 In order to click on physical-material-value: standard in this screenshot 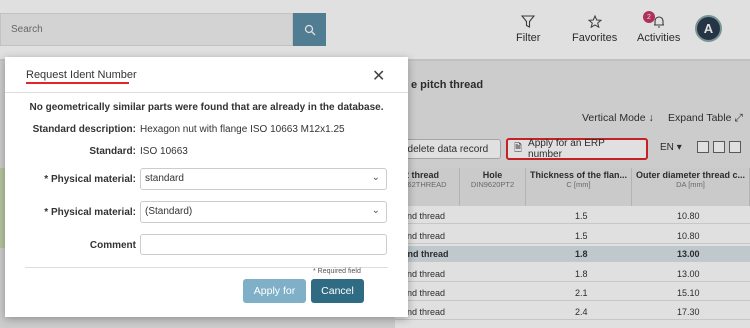, I will do `click(164, 178)`.